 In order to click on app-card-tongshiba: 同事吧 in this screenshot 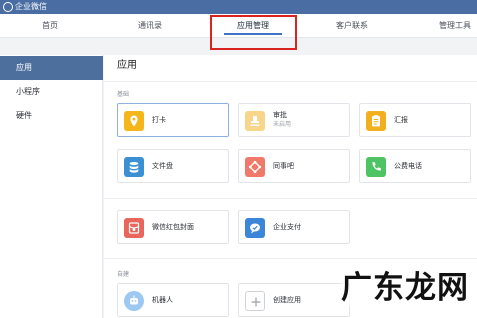, I will do `click(294, 166)`.